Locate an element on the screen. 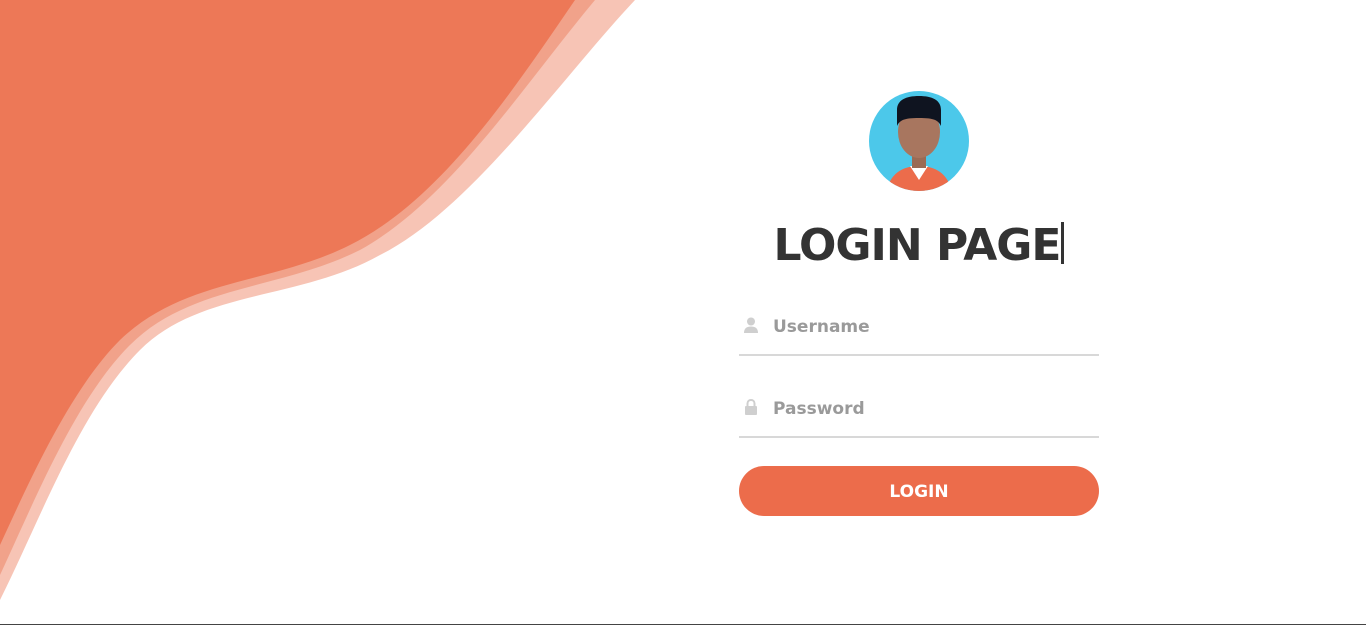 The width and height of the screenshot is (1366, 625). login-button: LOGIN is located at coordinates (919, 491).